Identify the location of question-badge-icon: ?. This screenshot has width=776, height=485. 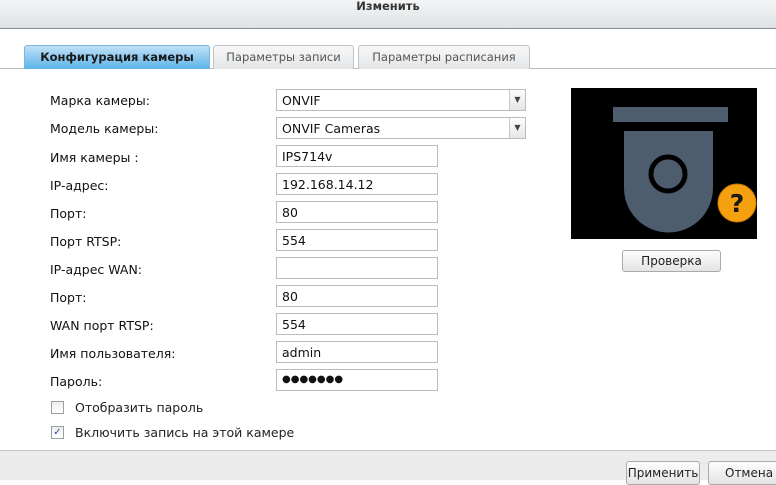
(737, 203).